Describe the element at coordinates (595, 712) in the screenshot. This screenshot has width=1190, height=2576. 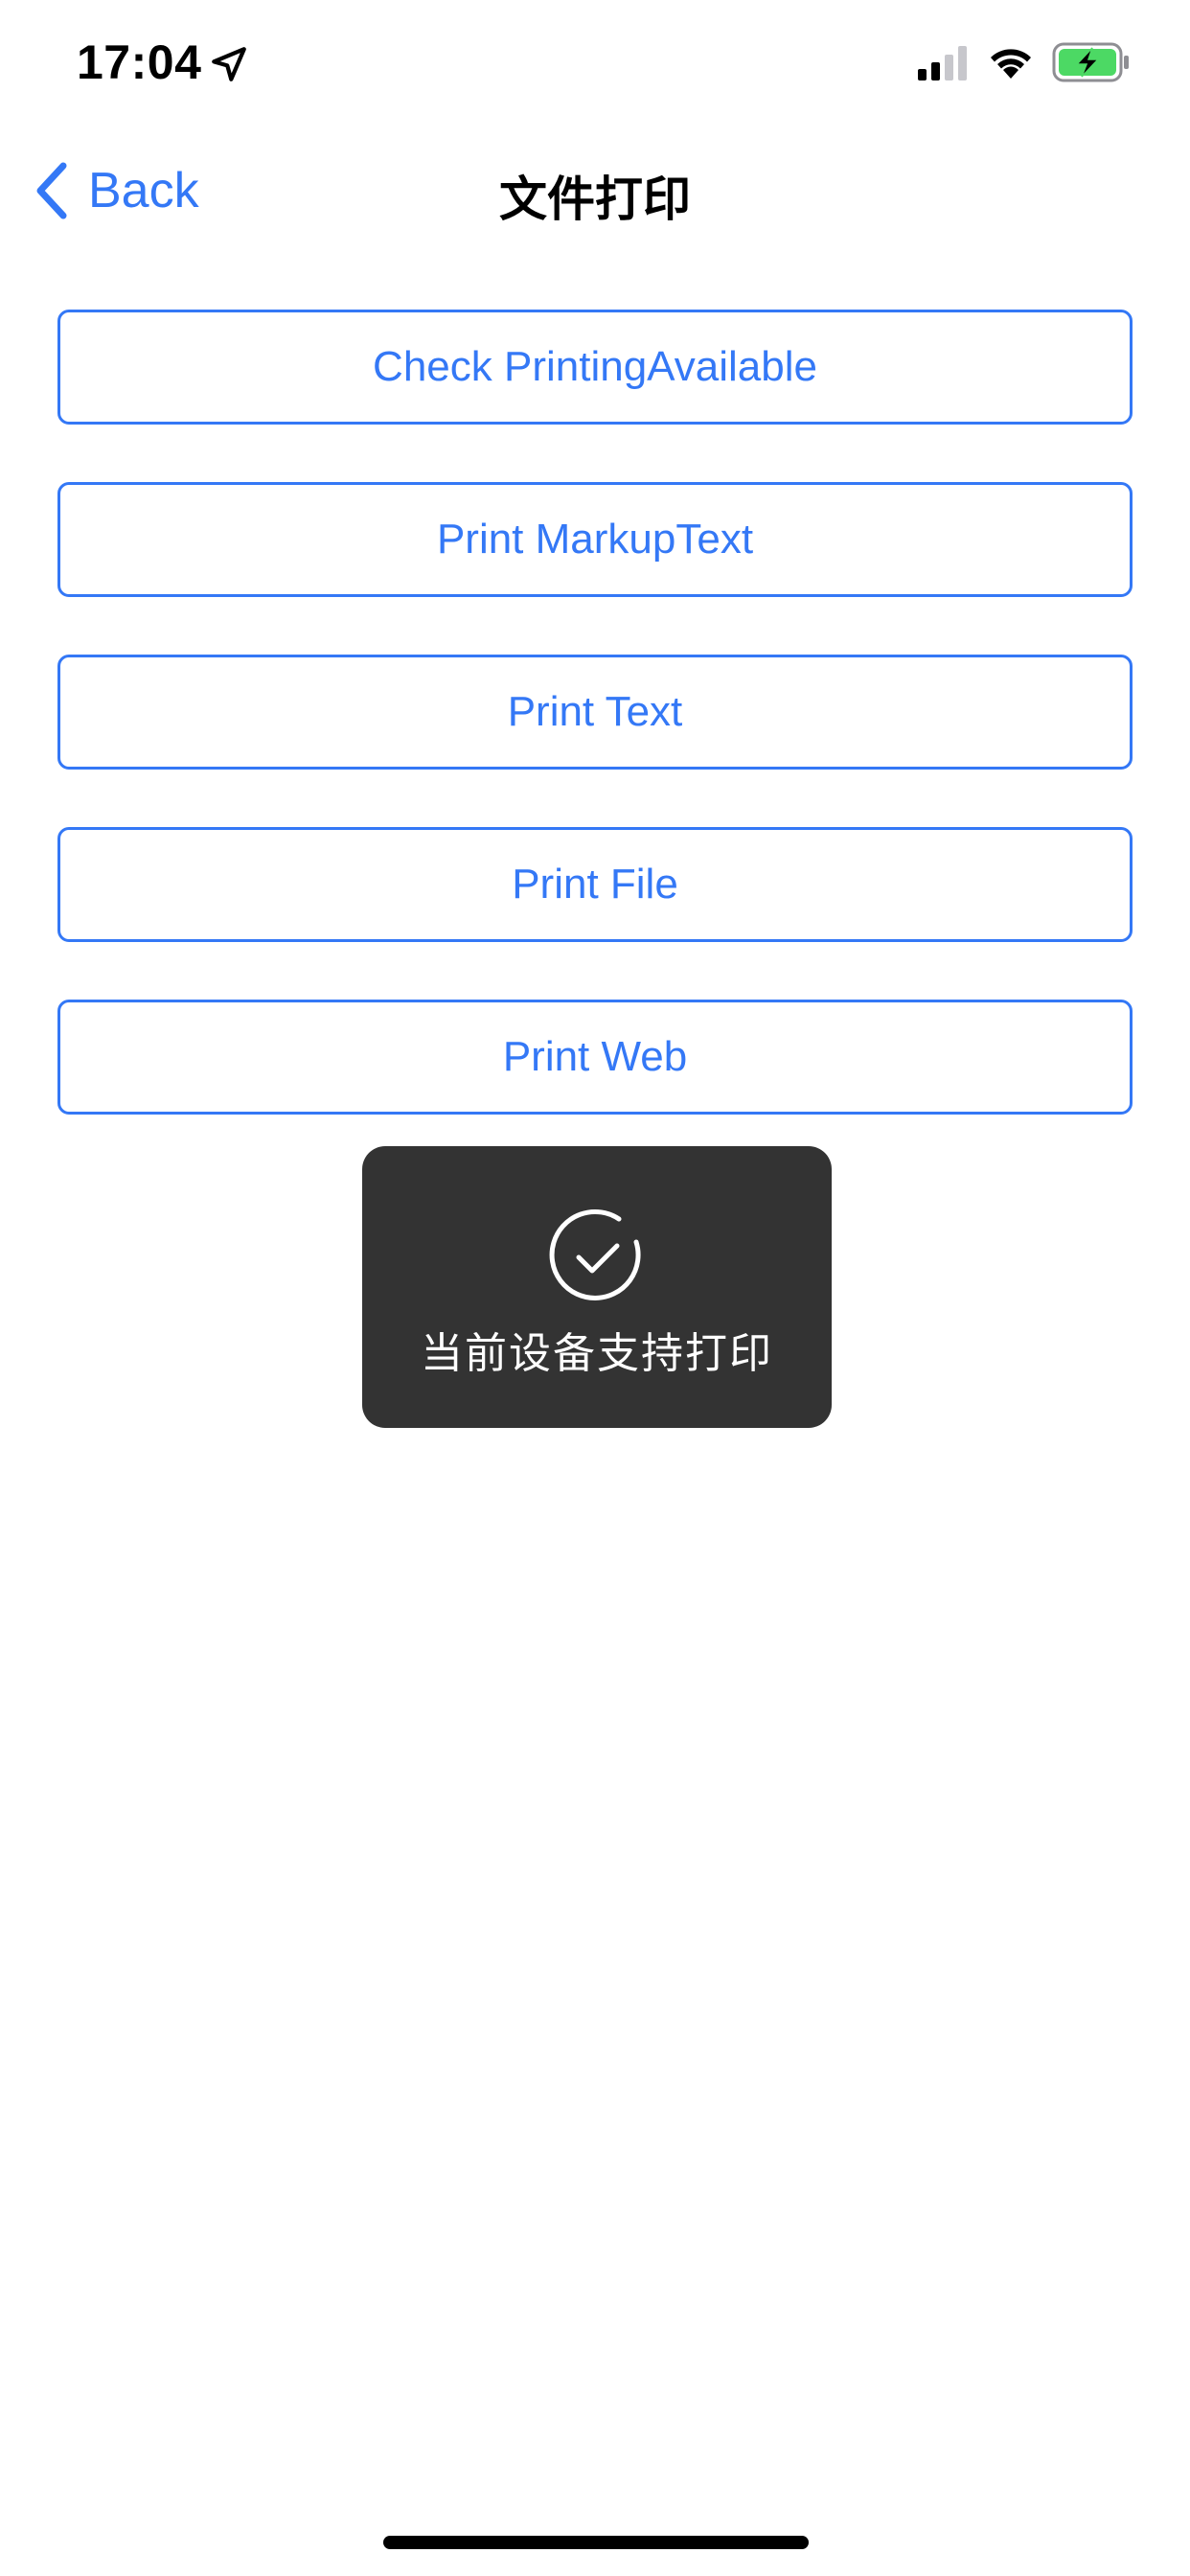
I see `print-text-button: Print Text` at that location.